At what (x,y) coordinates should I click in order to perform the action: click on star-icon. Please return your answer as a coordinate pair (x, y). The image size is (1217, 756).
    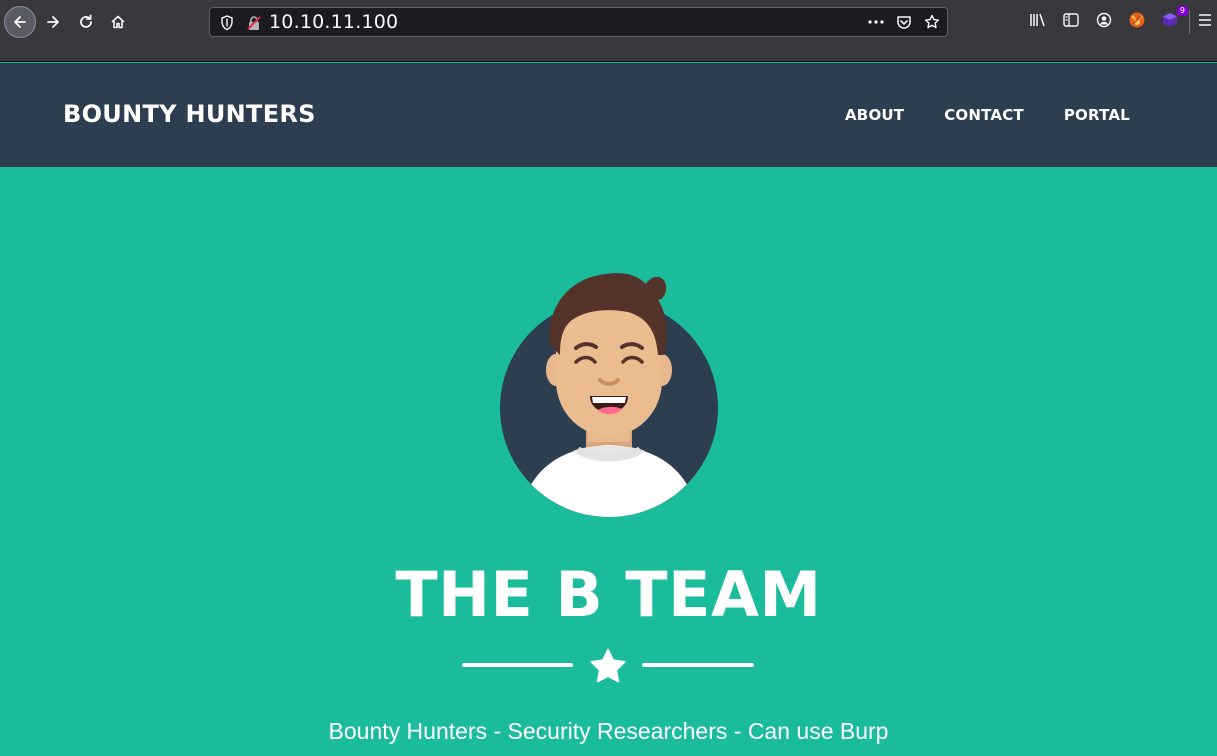
    Looking at the image, I should click on (608, 665).